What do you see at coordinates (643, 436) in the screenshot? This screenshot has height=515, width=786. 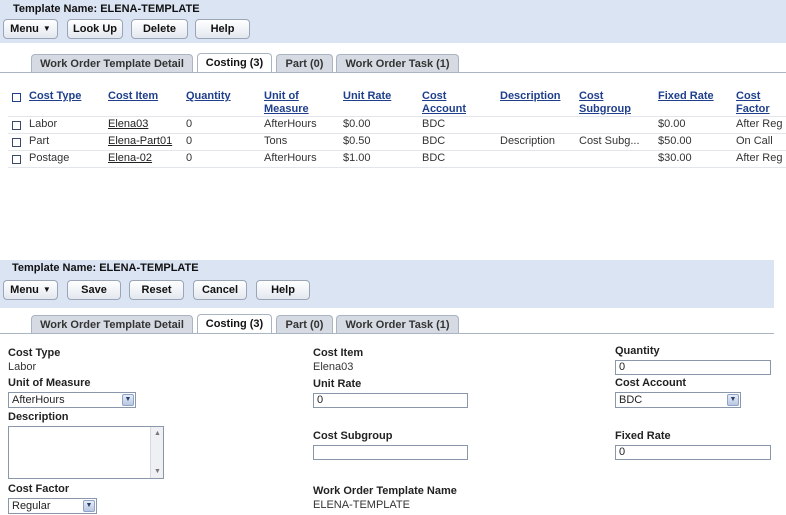 I see `fixed-rate-label: Fixed Rate` at bounding box center [643, 436].